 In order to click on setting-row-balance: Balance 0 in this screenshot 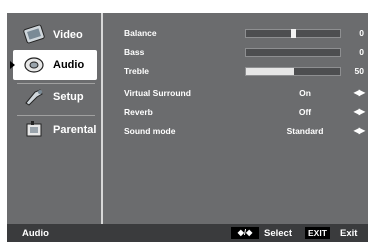, I will do `click(244, 34)`.